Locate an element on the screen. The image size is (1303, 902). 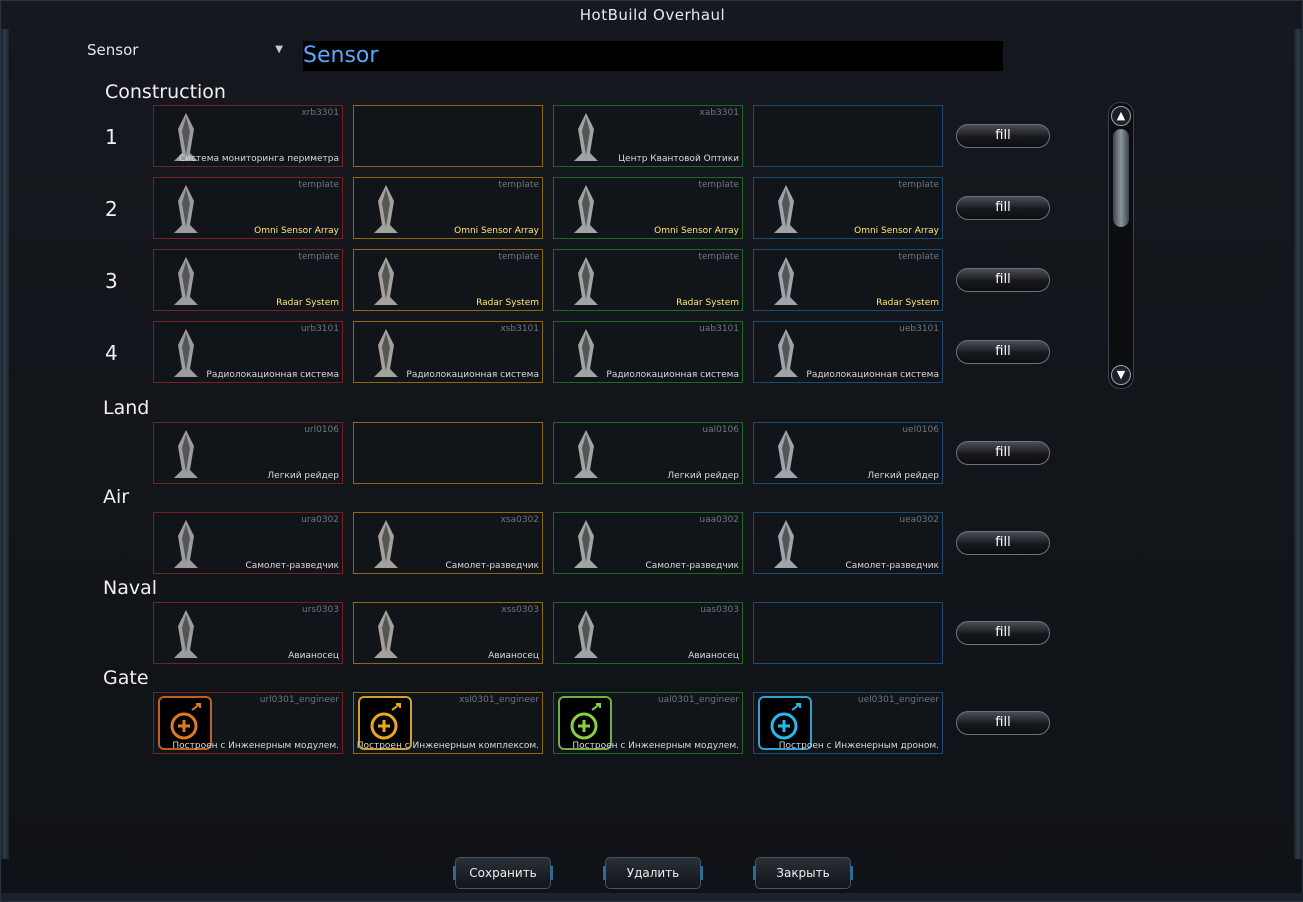
scroll-up-icon: ▲ is located at coordinates (1121, 116).